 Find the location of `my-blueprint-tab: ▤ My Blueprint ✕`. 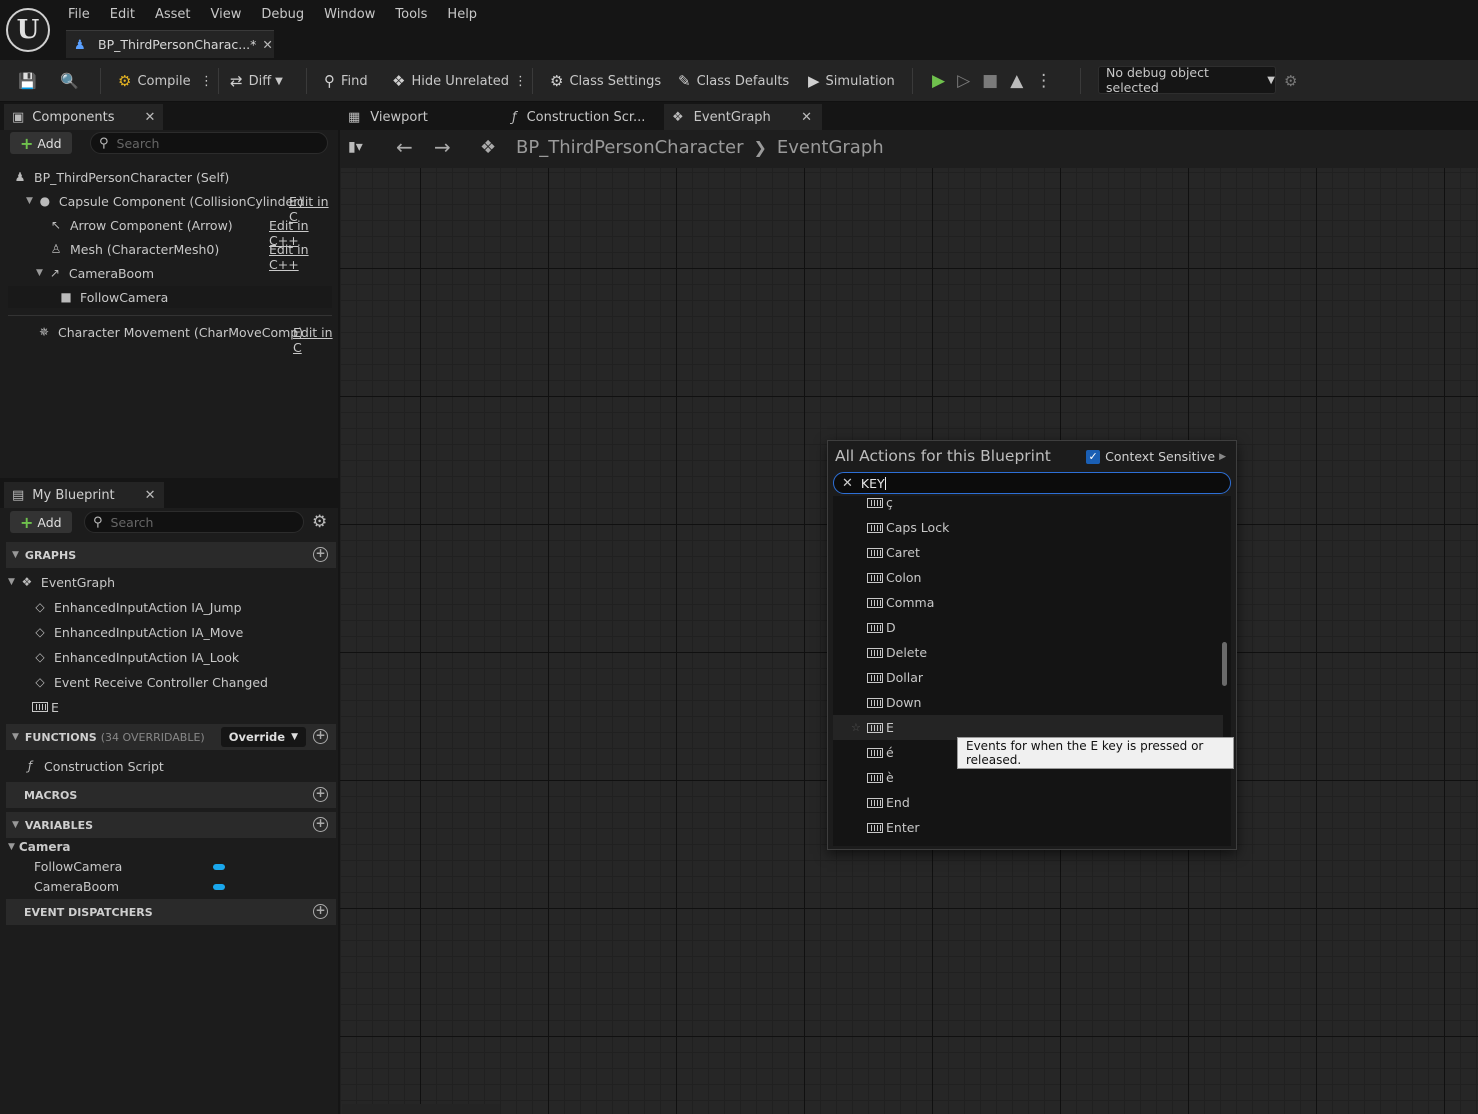

my-blueprint-tab: ▤ My Blueprint ✕ is located at coordinates (84, 495).